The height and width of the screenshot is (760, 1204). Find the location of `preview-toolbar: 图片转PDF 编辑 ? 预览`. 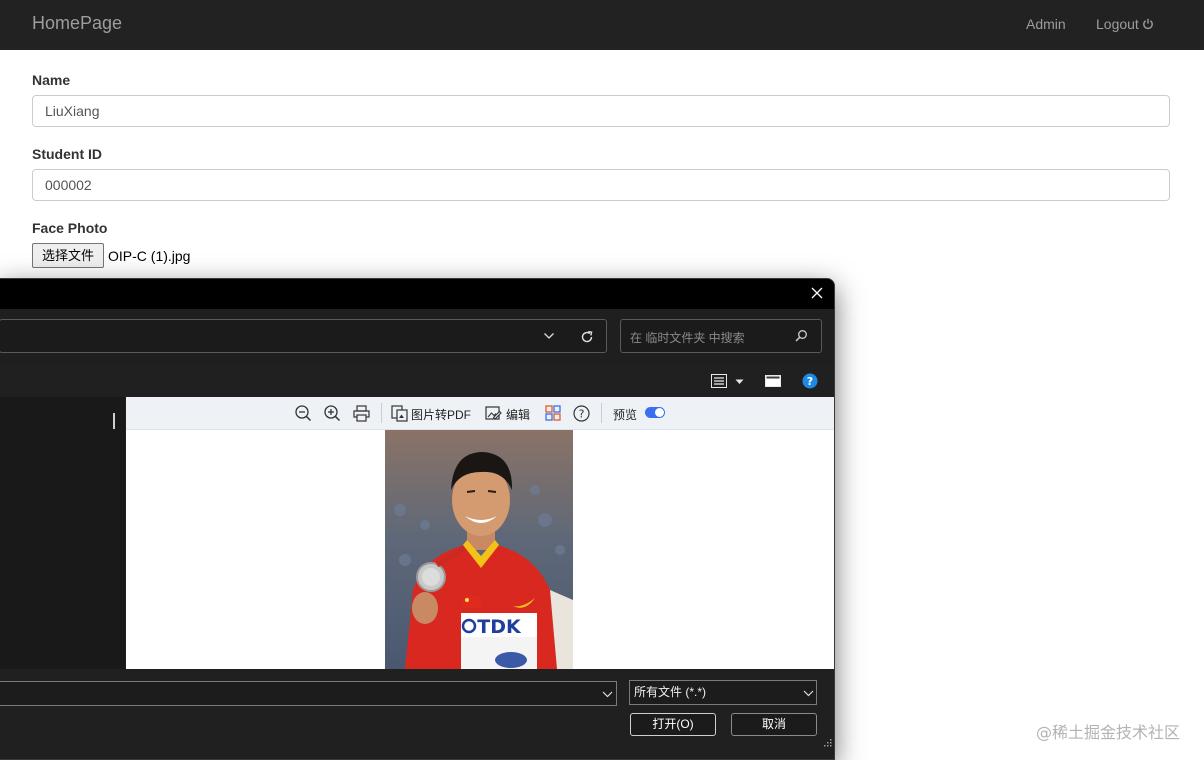

preview-toolbar: 图片转PDF 编辑 ? 预览 is located at coordinates (480, 413).